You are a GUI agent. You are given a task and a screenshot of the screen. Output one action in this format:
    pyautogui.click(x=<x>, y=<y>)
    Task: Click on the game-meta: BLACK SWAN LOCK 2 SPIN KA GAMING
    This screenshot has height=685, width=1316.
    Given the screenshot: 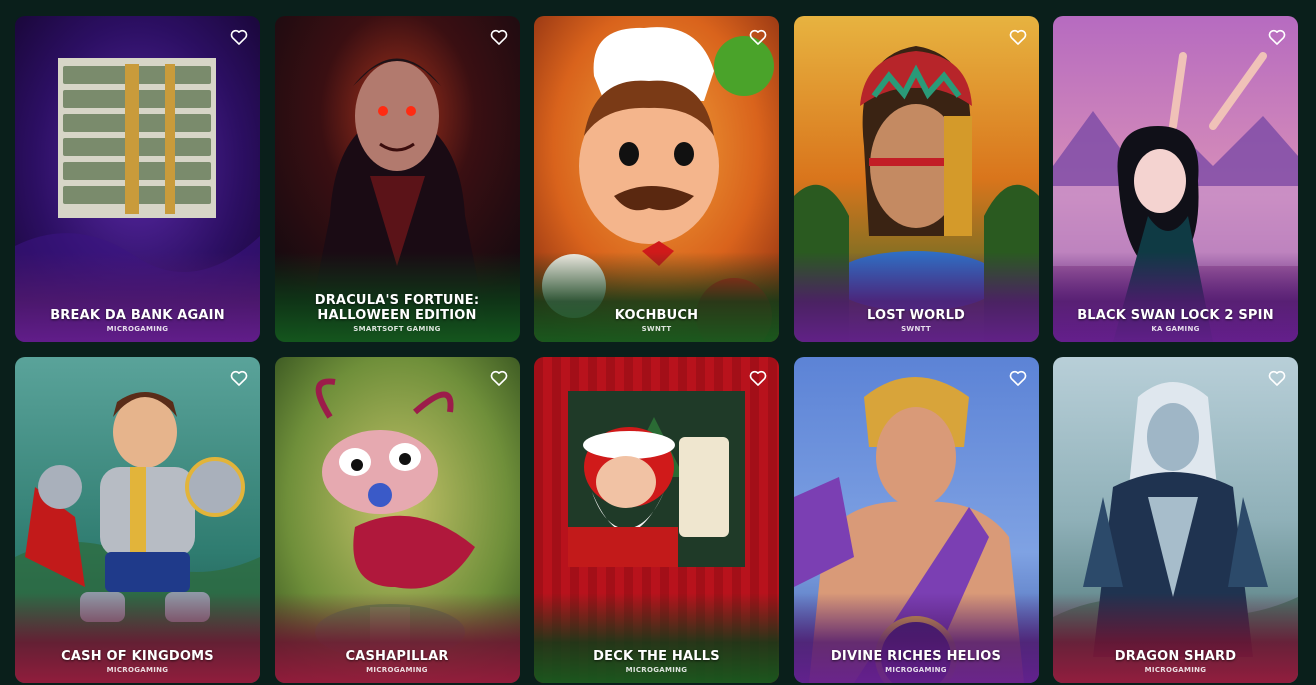 What is the action you would take?
    pyautogui.click(x=1175, y=320)
    